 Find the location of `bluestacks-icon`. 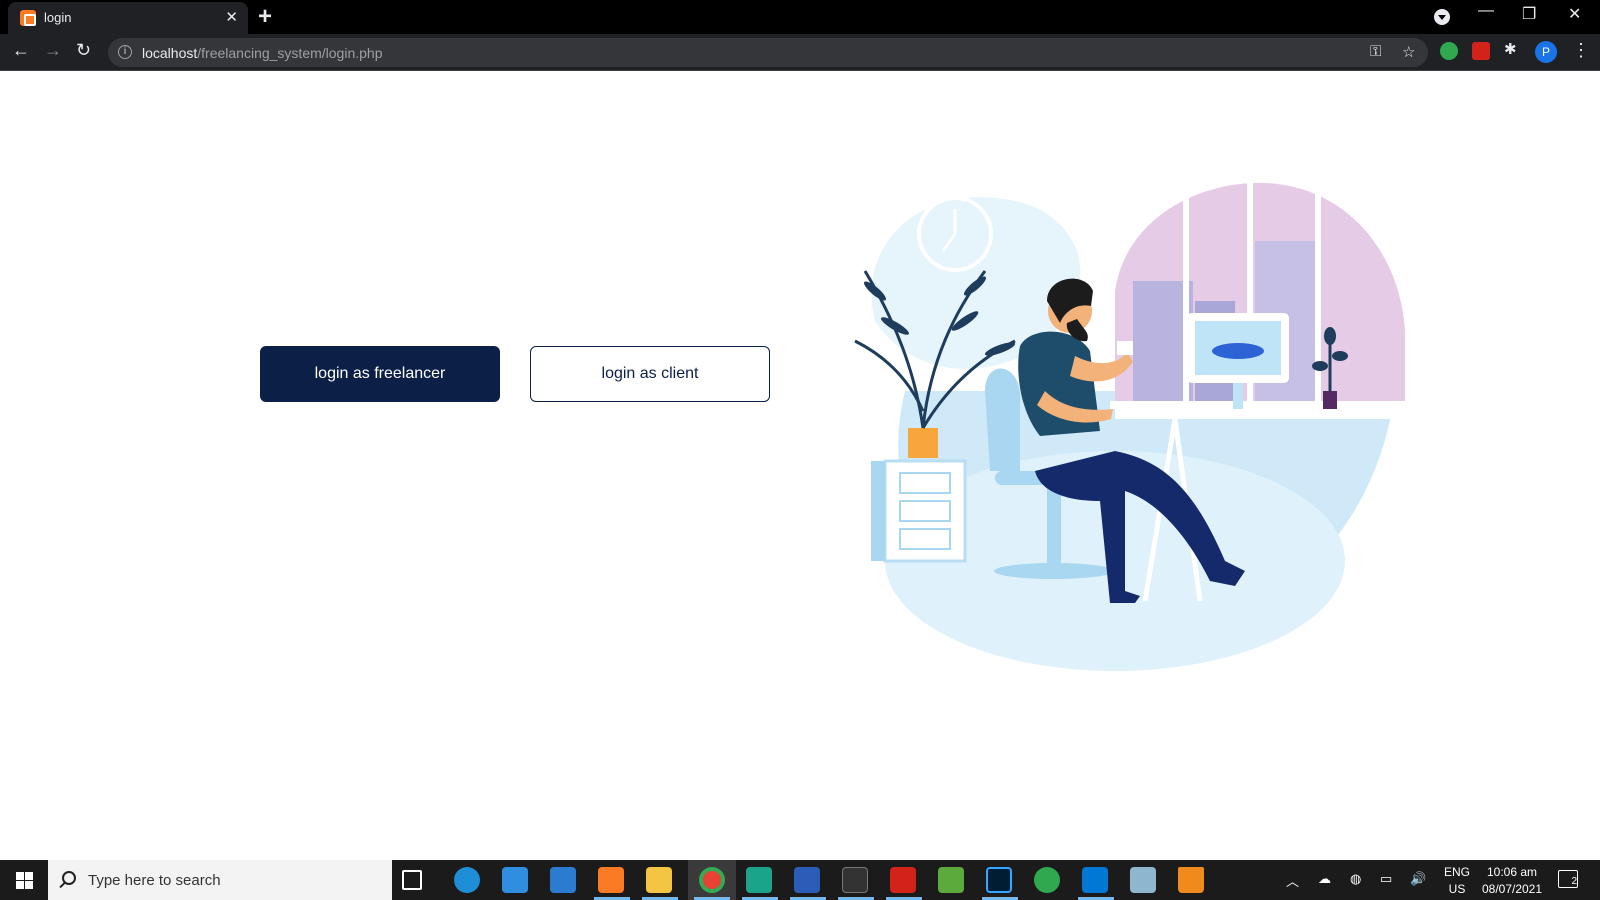

bluestacks-icon is located at coordinates (951, 880).